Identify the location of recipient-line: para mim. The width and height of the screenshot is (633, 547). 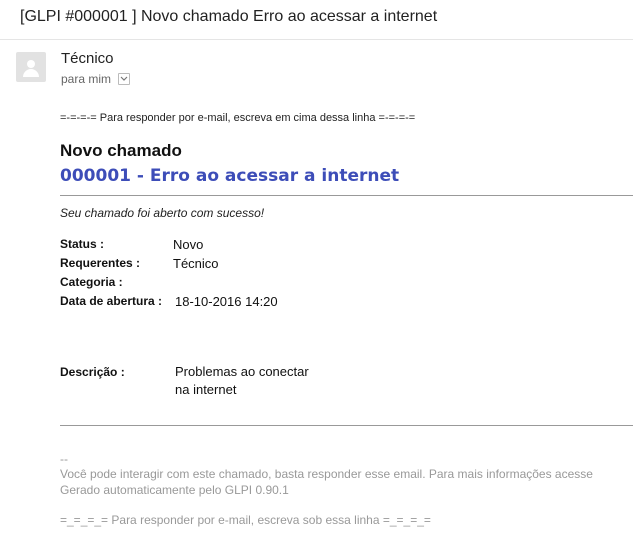
(96, 79).